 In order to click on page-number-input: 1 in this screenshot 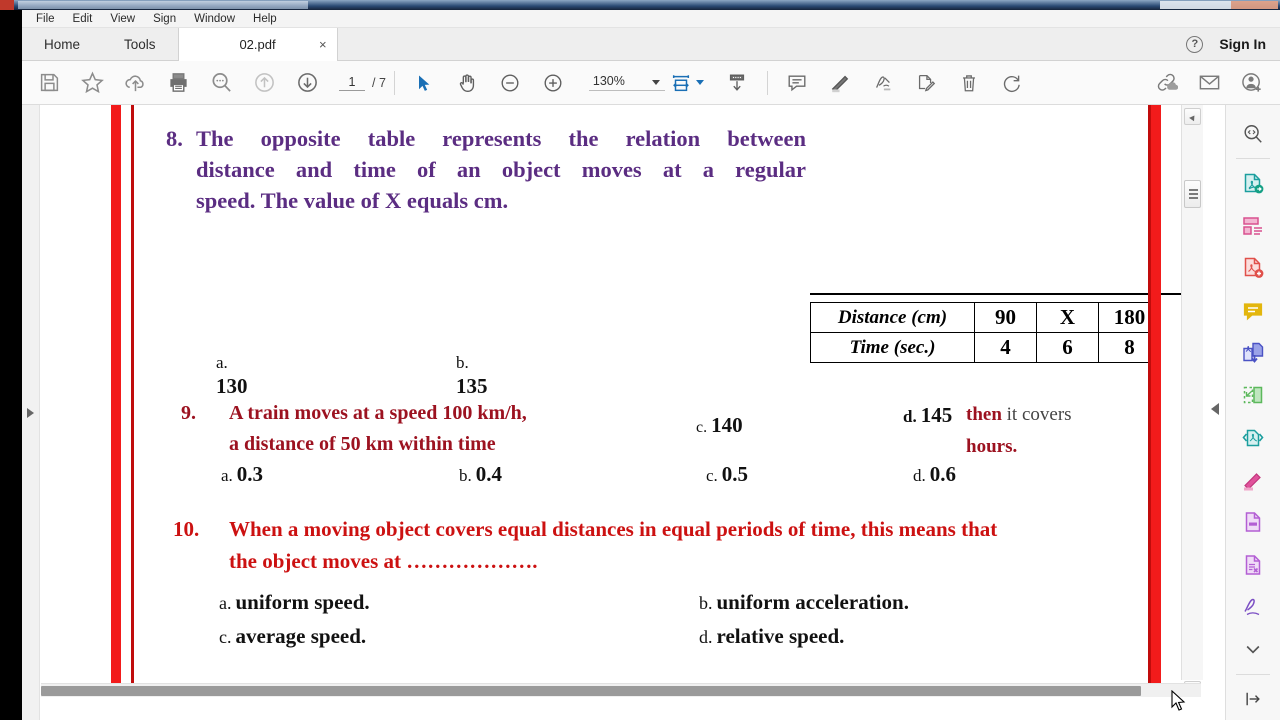, I will do `click(352, 83)`.